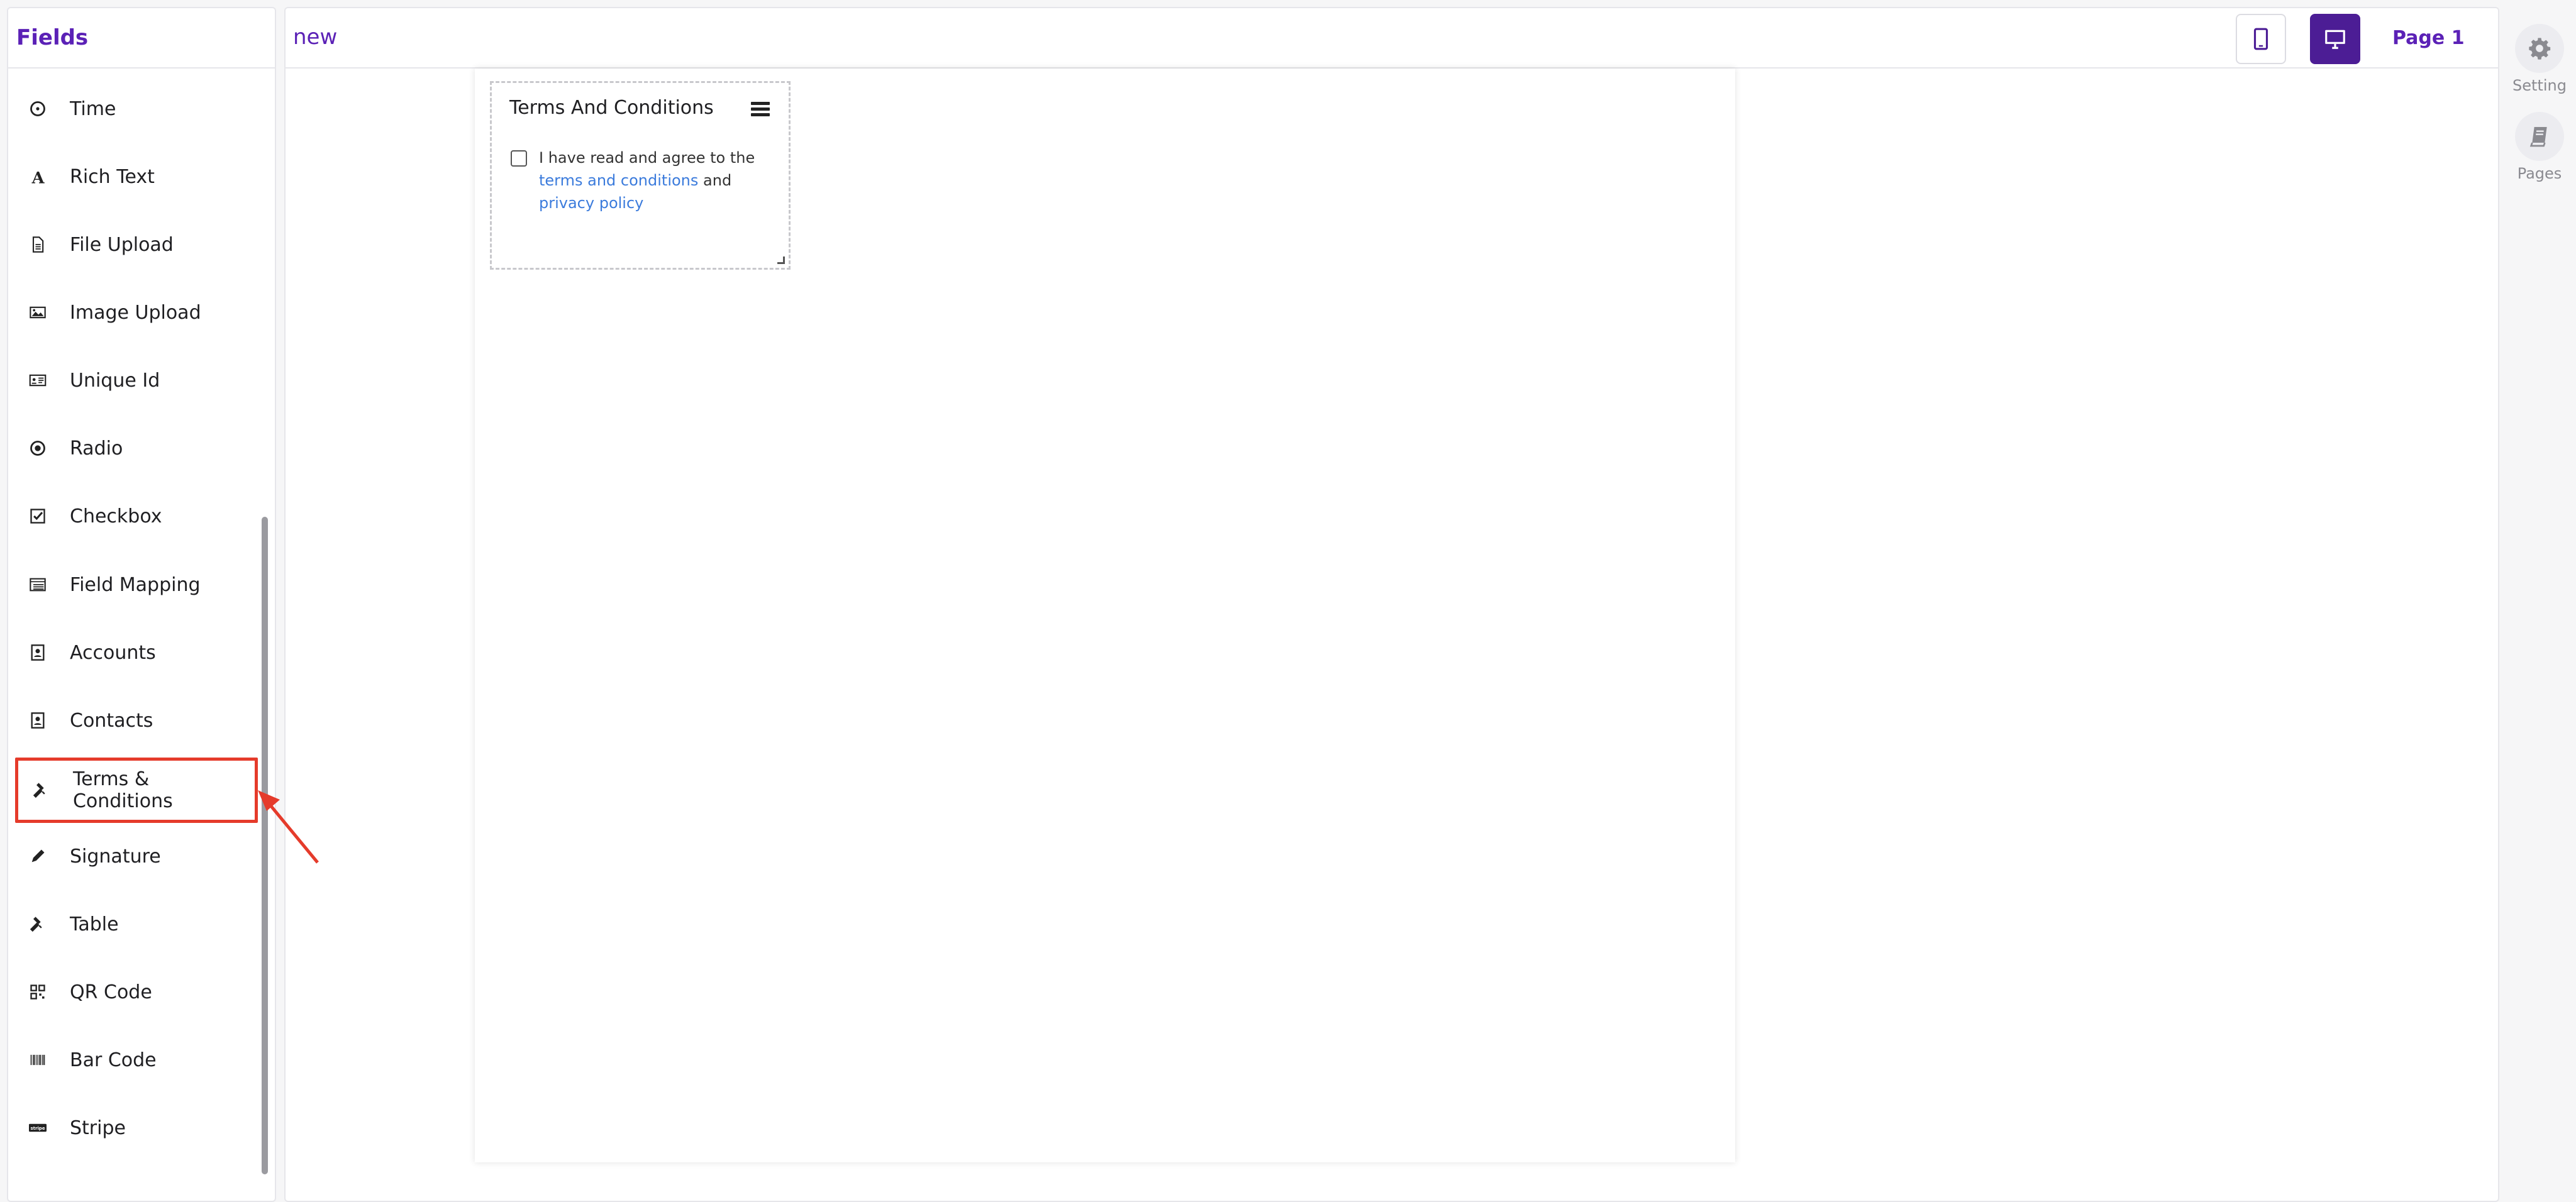  What do you see at coordinates (37, 1059) in the screenshot?
I see `barcode-icon` at bounding box center [37, 1059].